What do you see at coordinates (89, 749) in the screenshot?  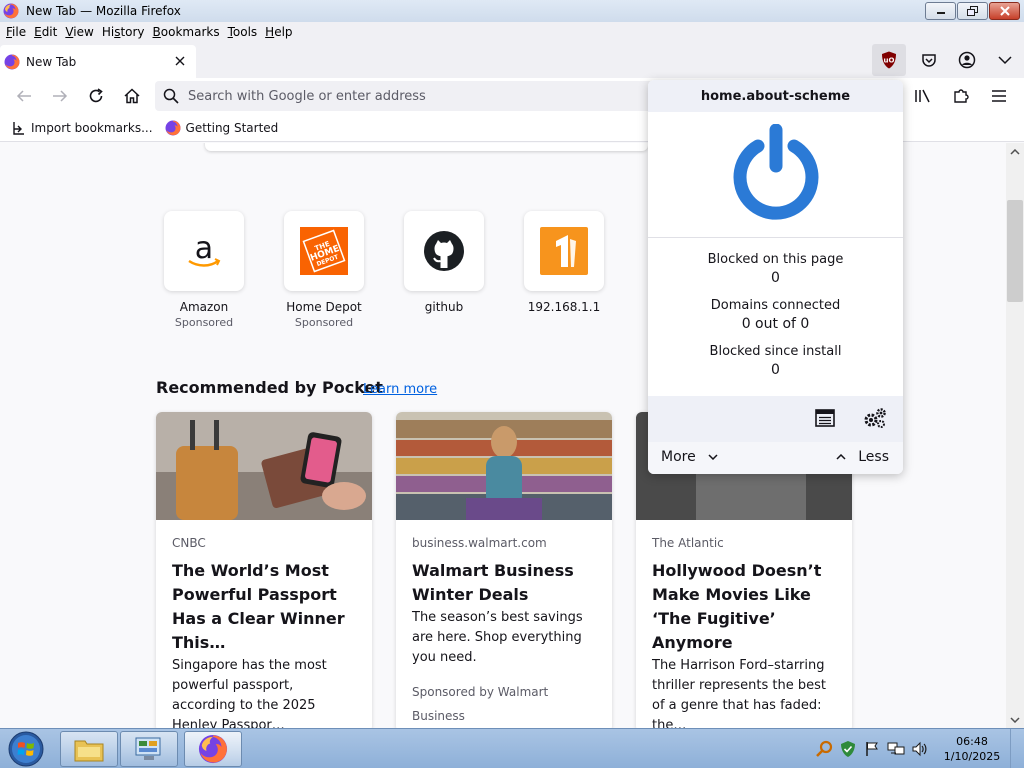 I see `taskbar-file-explorer` at bounding box center [89, 749].